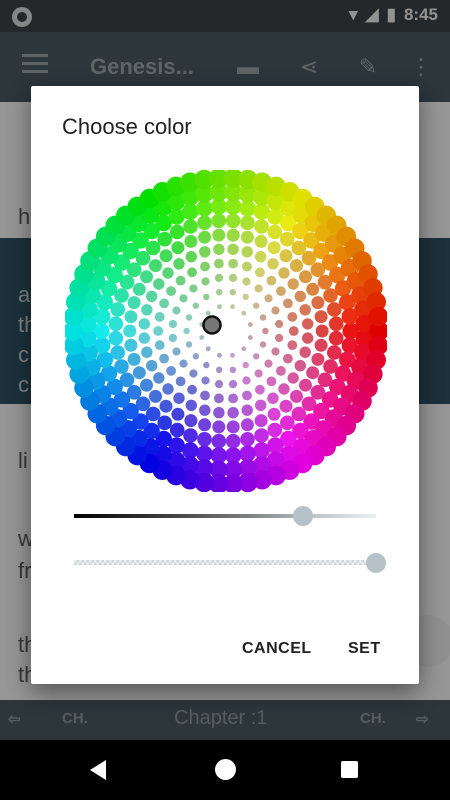 The height and width of the screenshot is (800, 450). Describe the element at coordinates (277, 649) in the screenshot. I see `cancel-button: CANCEL` at that location.